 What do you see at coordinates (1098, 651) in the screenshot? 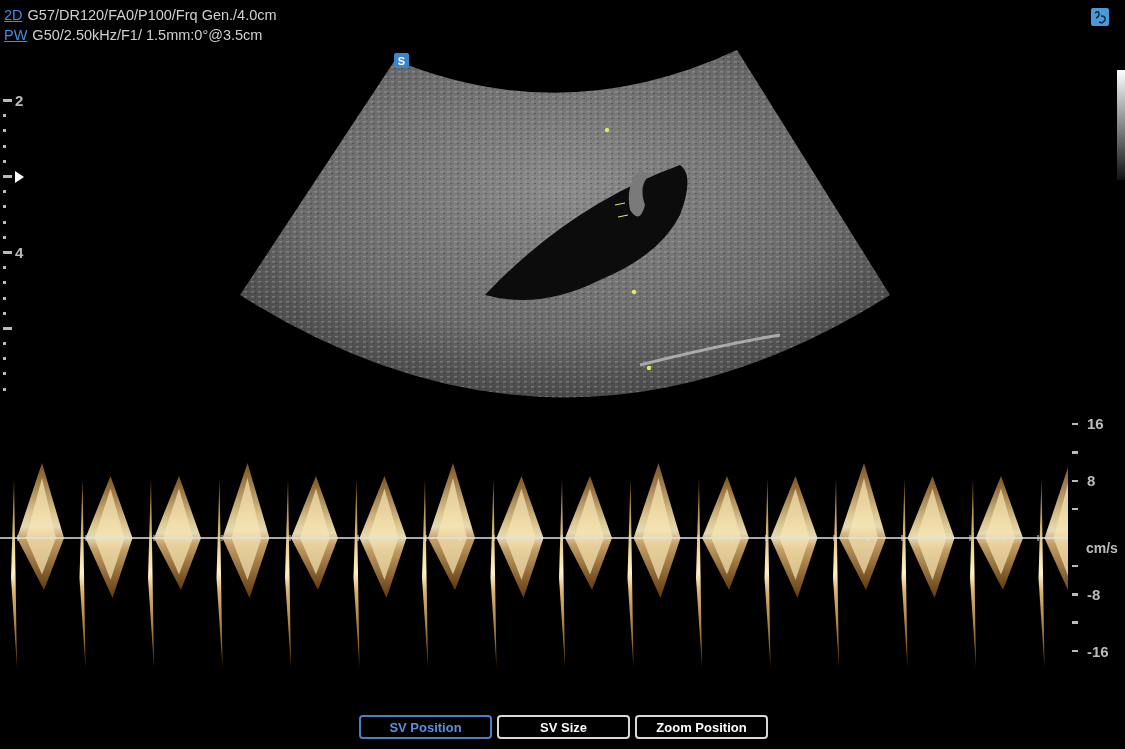
I see `velocity-label: -16` at bounding box center [1098, 651].